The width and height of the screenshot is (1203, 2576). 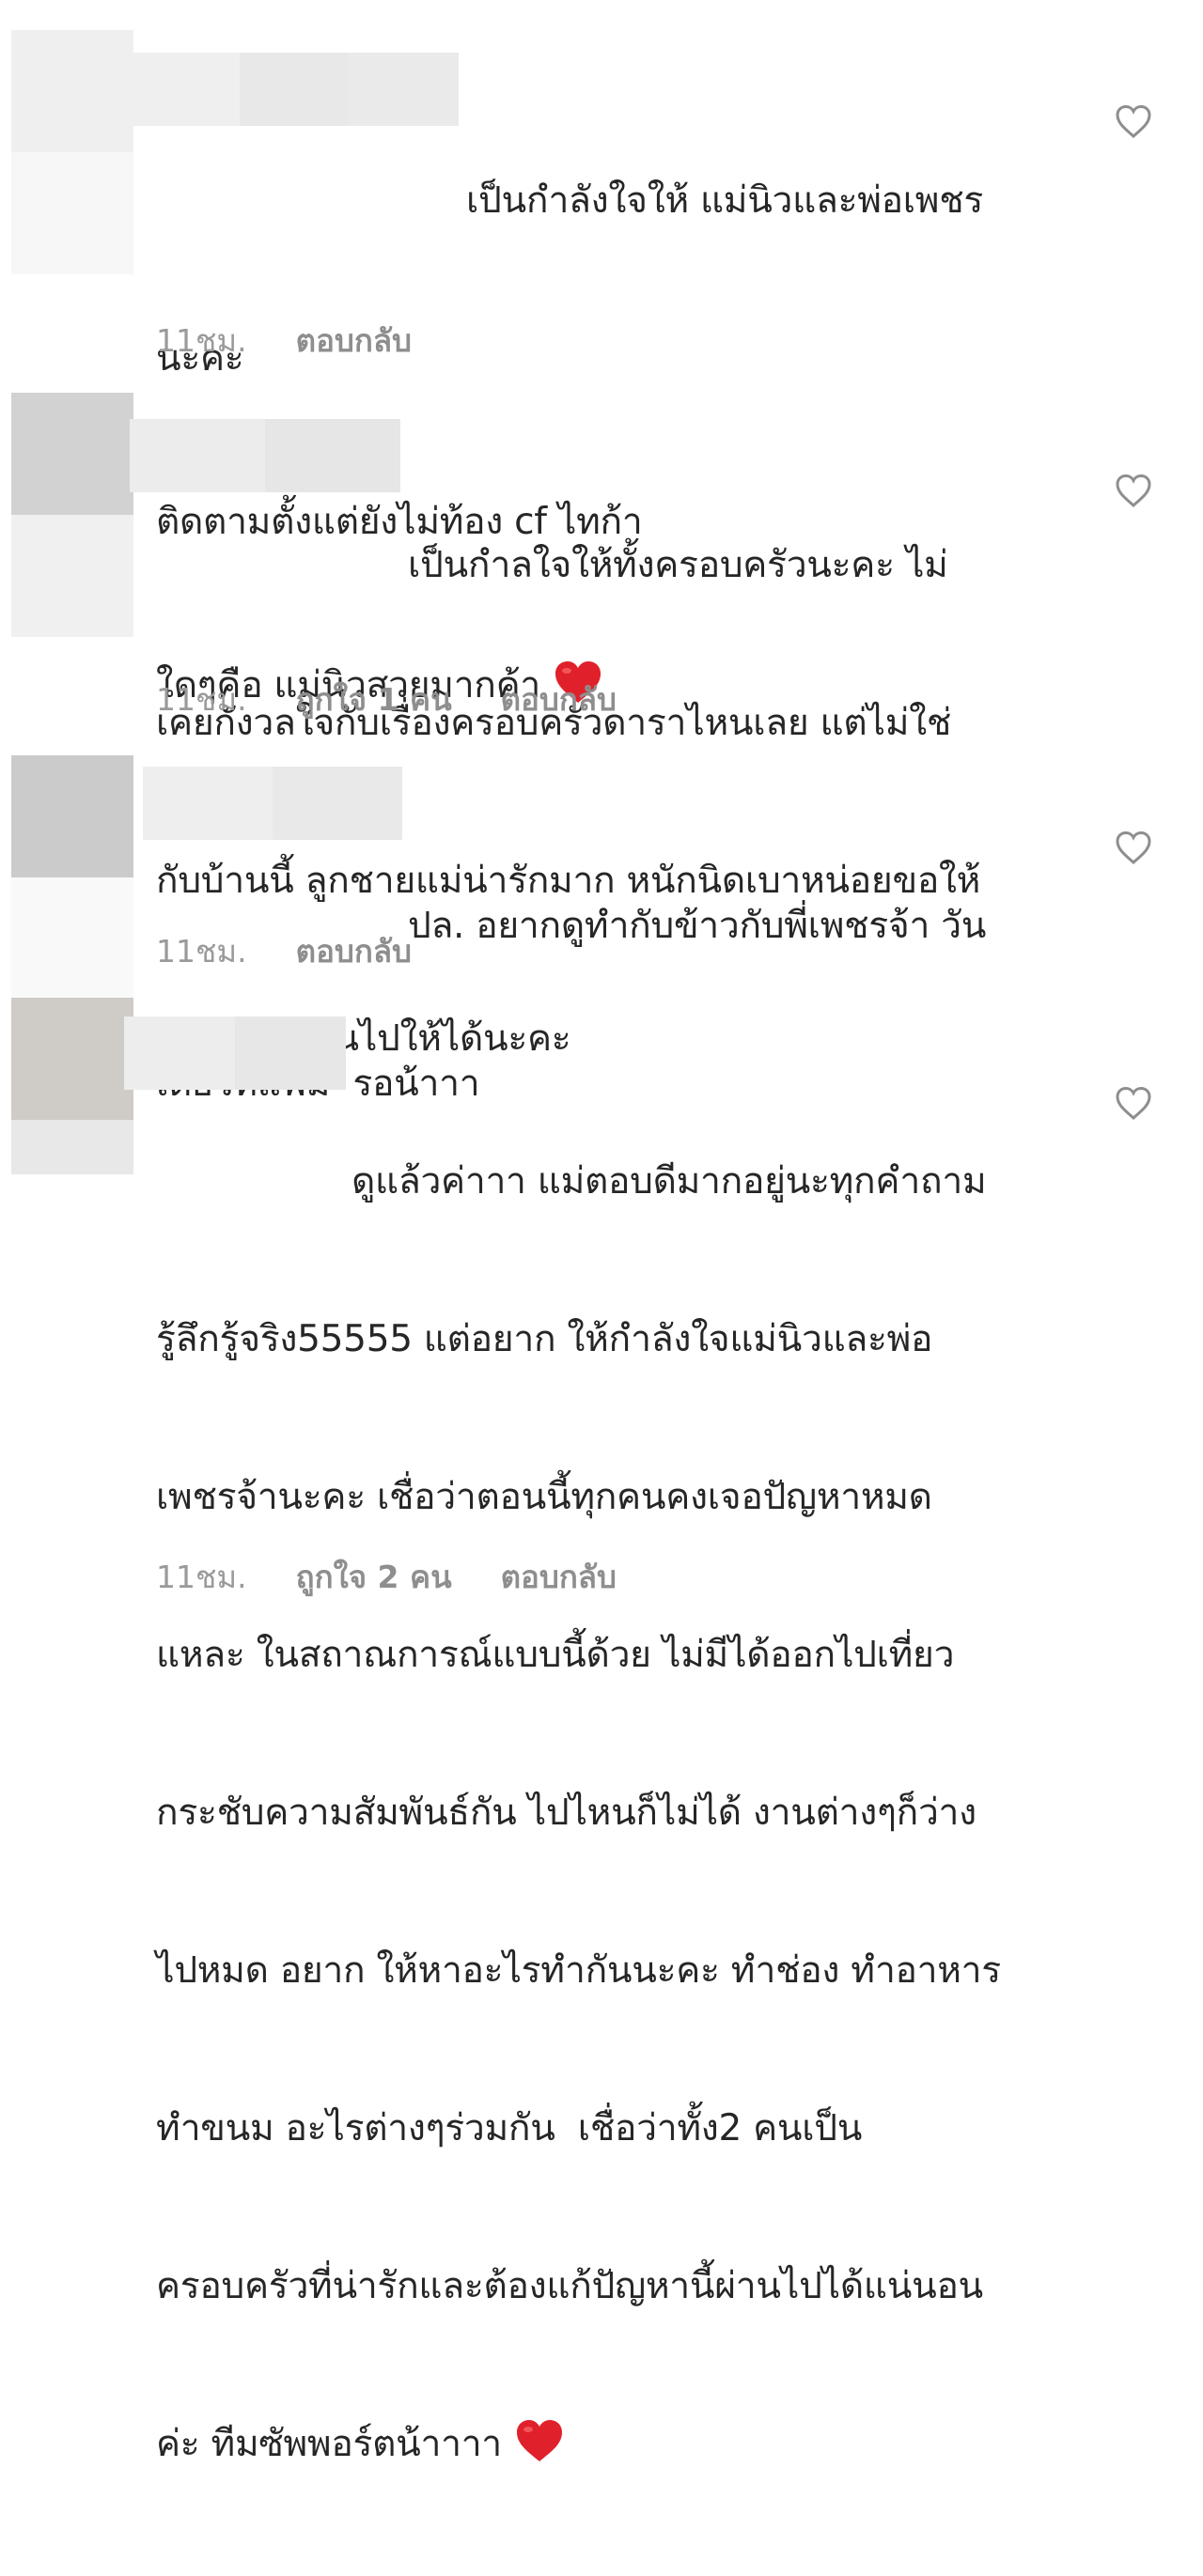 I want to click on comment-meta: 11ชม. ถูกใจ 1 คน ตอบกลับ, so click(x=387, y=700).